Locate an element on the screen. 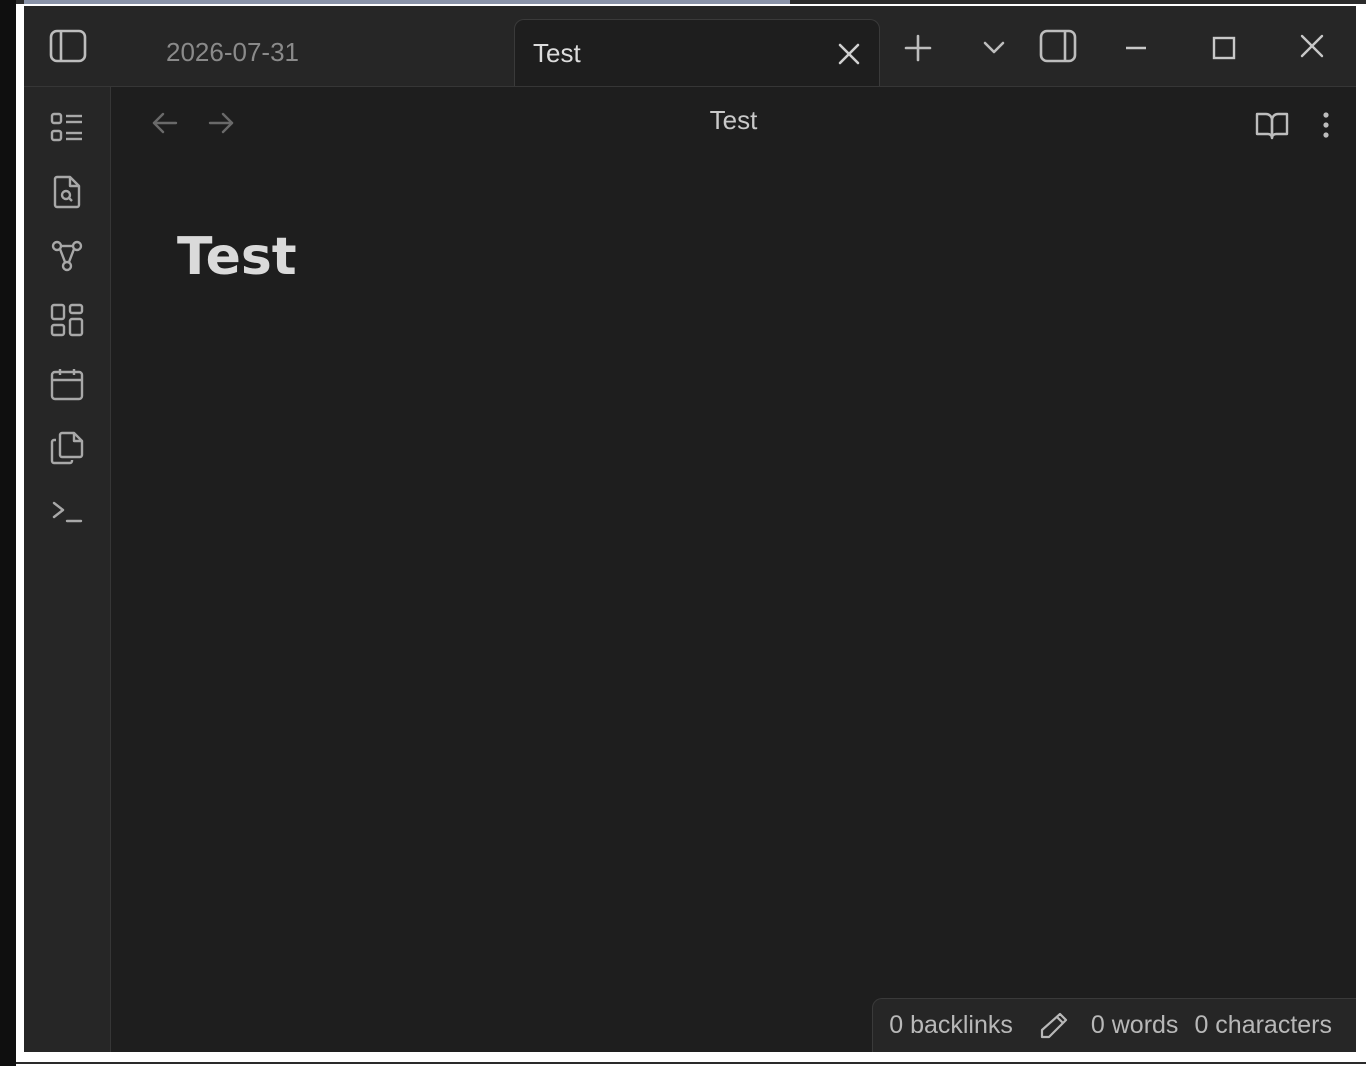 The image size is (1366, 1066). tab-close-button is located at coordinates (849, 54).